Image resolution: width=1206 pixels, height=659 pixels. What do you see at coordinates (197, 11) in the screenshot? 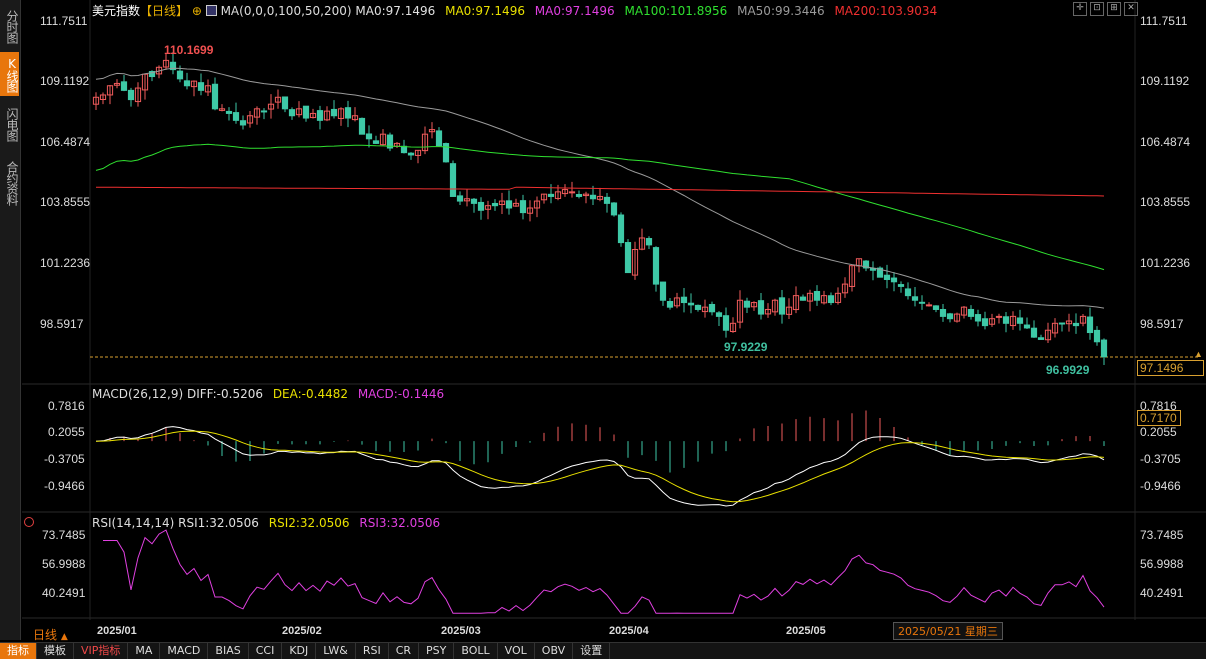
I see `plus-circle-icon: ⊕` at bounding box center [197, 11].